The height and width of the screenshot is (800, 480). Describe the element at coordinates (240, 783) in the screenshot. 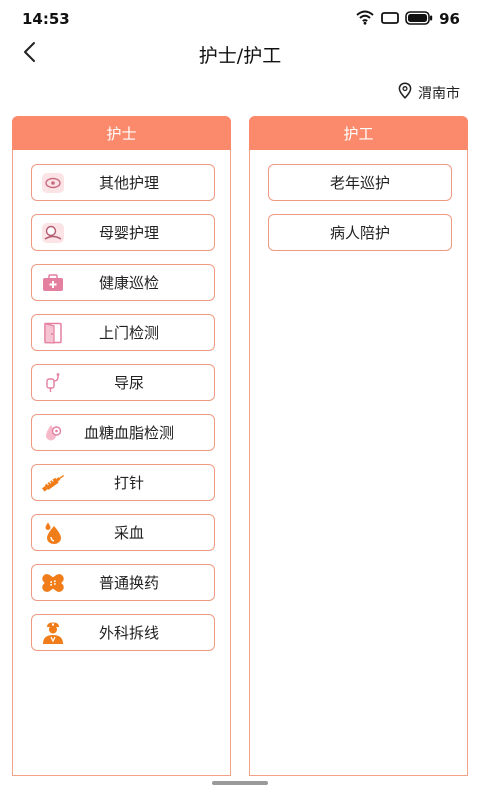

I see `home-indicator` at that location.